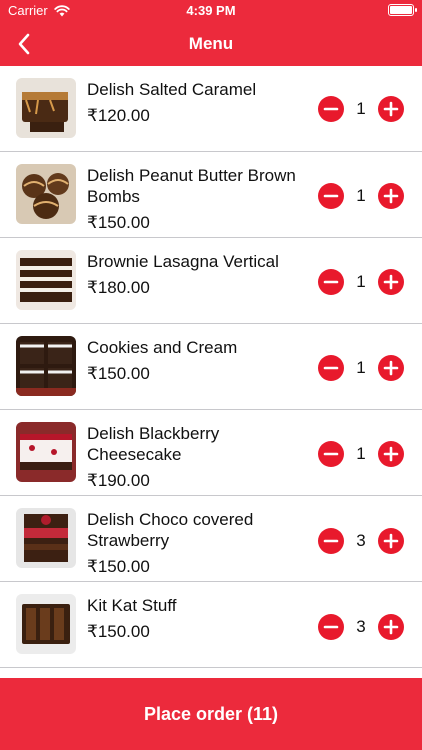 The width and height of the screenshot is (422, 750). What do you see at coordinates (162, 347) in the screenshot?
I see `item-name: Cookies and Cream` at bounding box center [162, 347].